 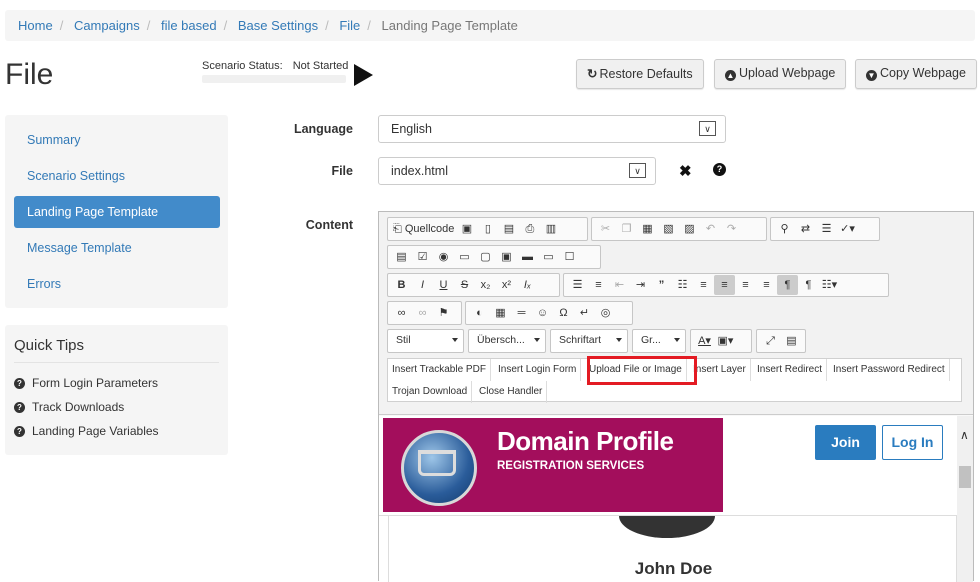 What do you see at coordinates (731, 229) in the screenshot?
I see `redo-icon: ↷` at bounding box center [731, 229].